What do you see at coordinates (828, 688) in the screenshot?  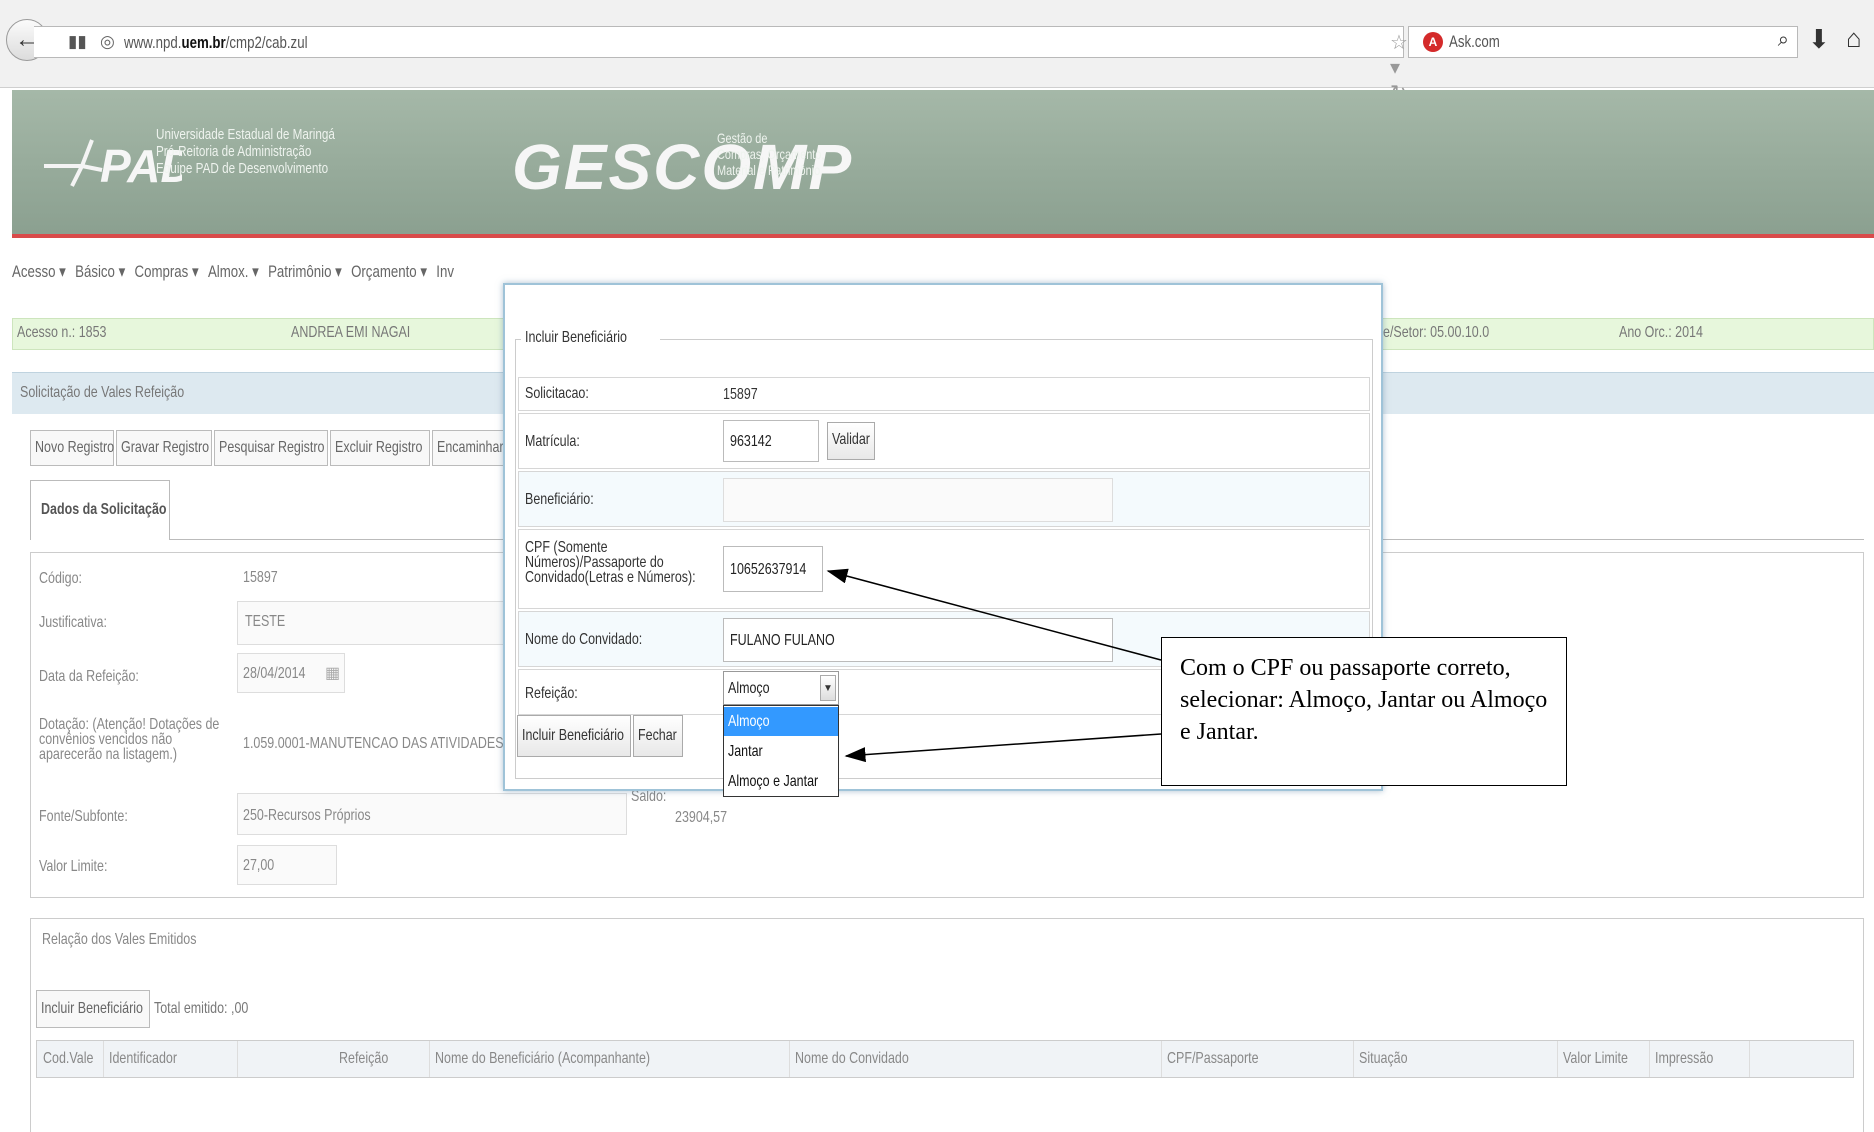 I see `chevron-down-icon: ▼` at bounding box center [828, 688].